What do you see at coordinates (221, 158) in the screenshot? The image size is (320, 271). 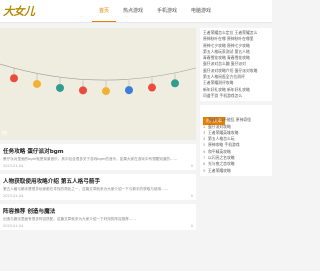 I see `list-item-label: 以闪亮之名攻略` at bounding box center [221, 158].